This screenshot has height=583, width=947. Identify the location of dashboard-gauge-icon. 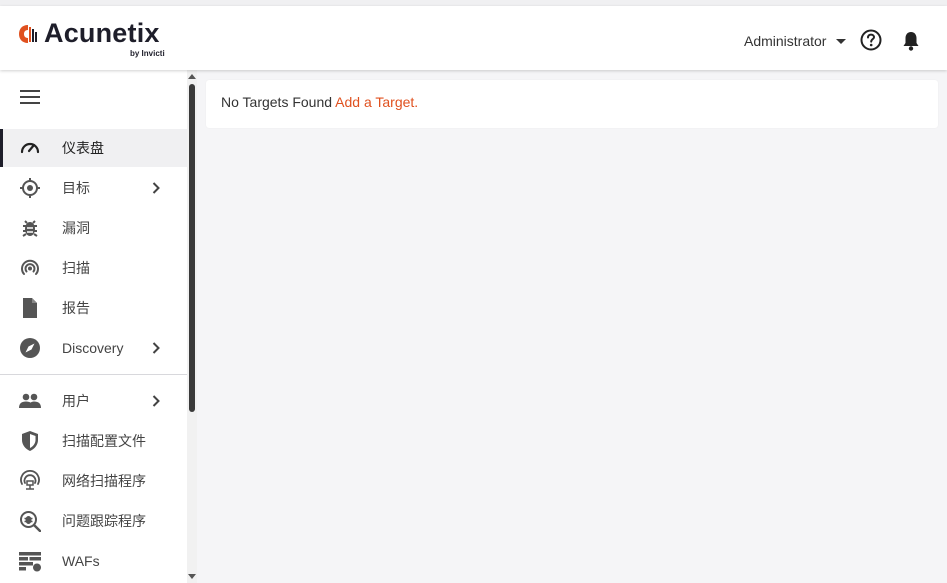
(30, 148).